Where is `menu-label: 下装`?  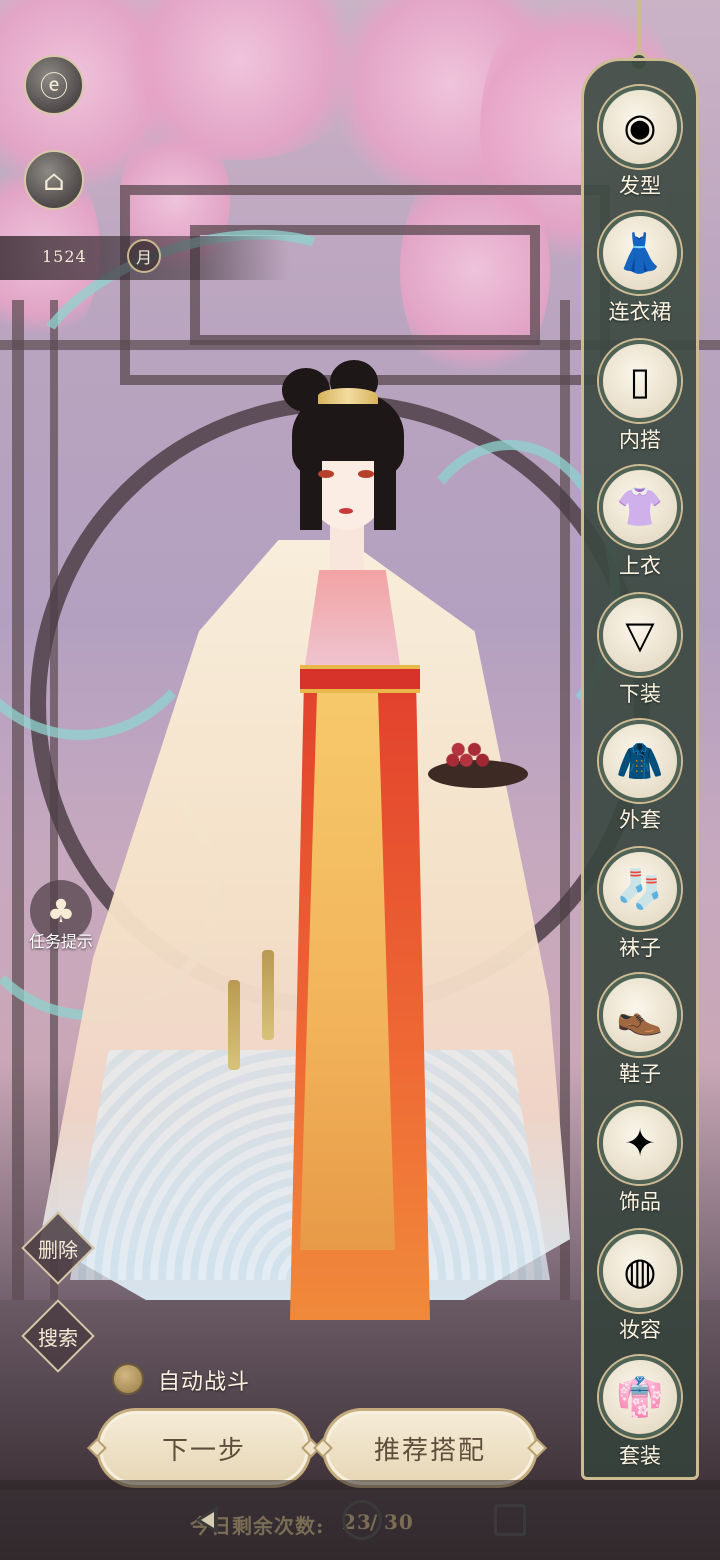
menu-label: 下装 is located at coordinates (640, 694).